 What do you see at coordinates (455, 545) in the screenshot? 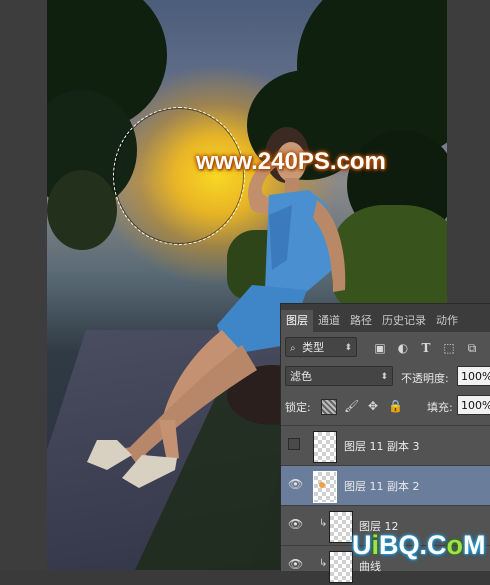
I see `watermark-part: o` at bounding box center [455, 545].